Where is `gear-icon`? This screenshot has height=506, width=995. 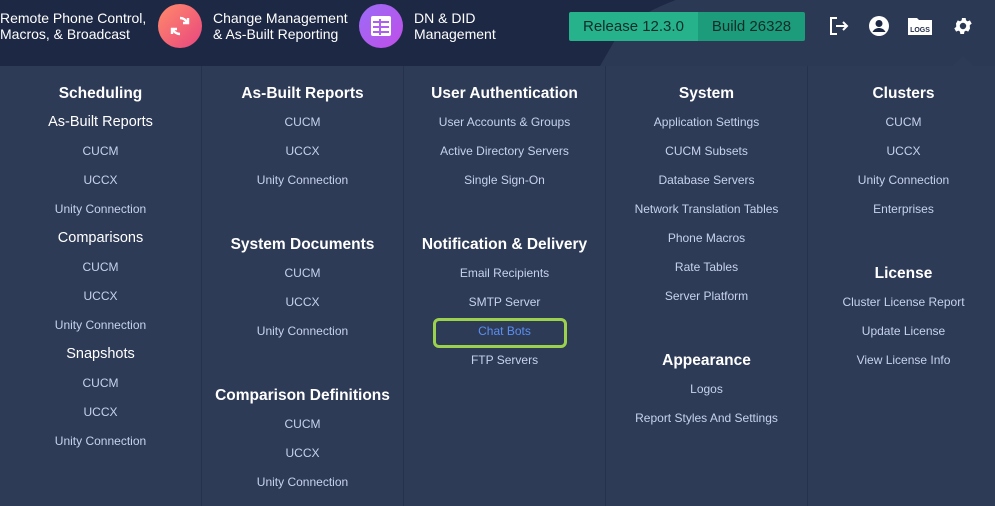 gear-icon is located at coordinates (963, 26).